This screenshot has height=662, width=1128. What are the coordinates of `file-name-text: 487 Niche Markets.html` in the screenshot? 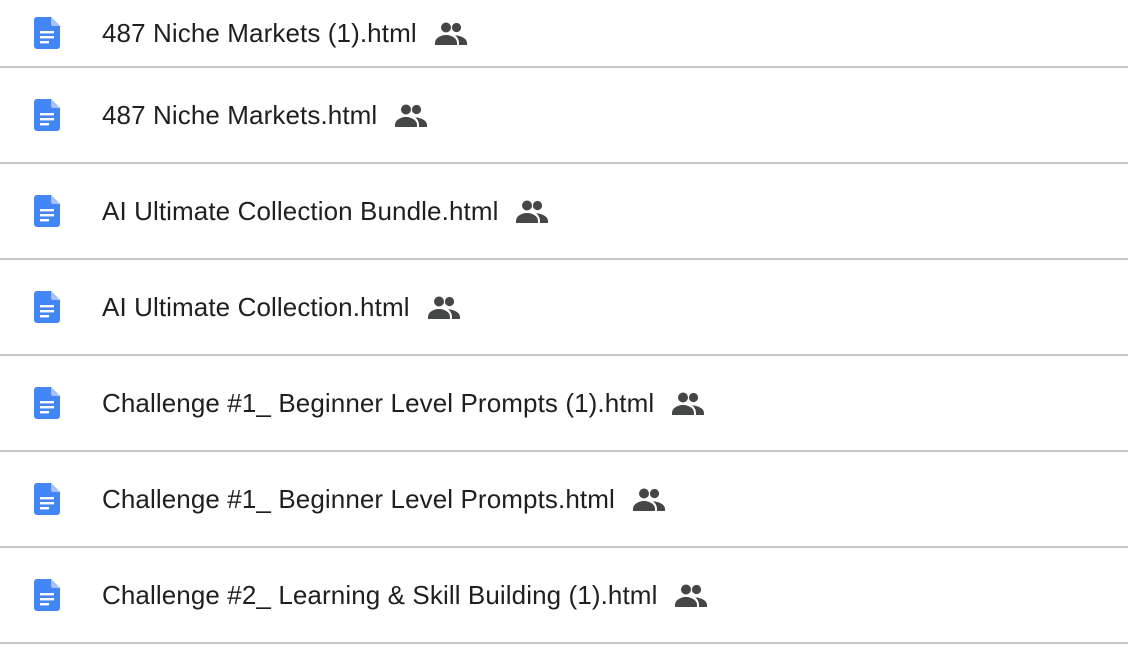 It's located at (240, 114).